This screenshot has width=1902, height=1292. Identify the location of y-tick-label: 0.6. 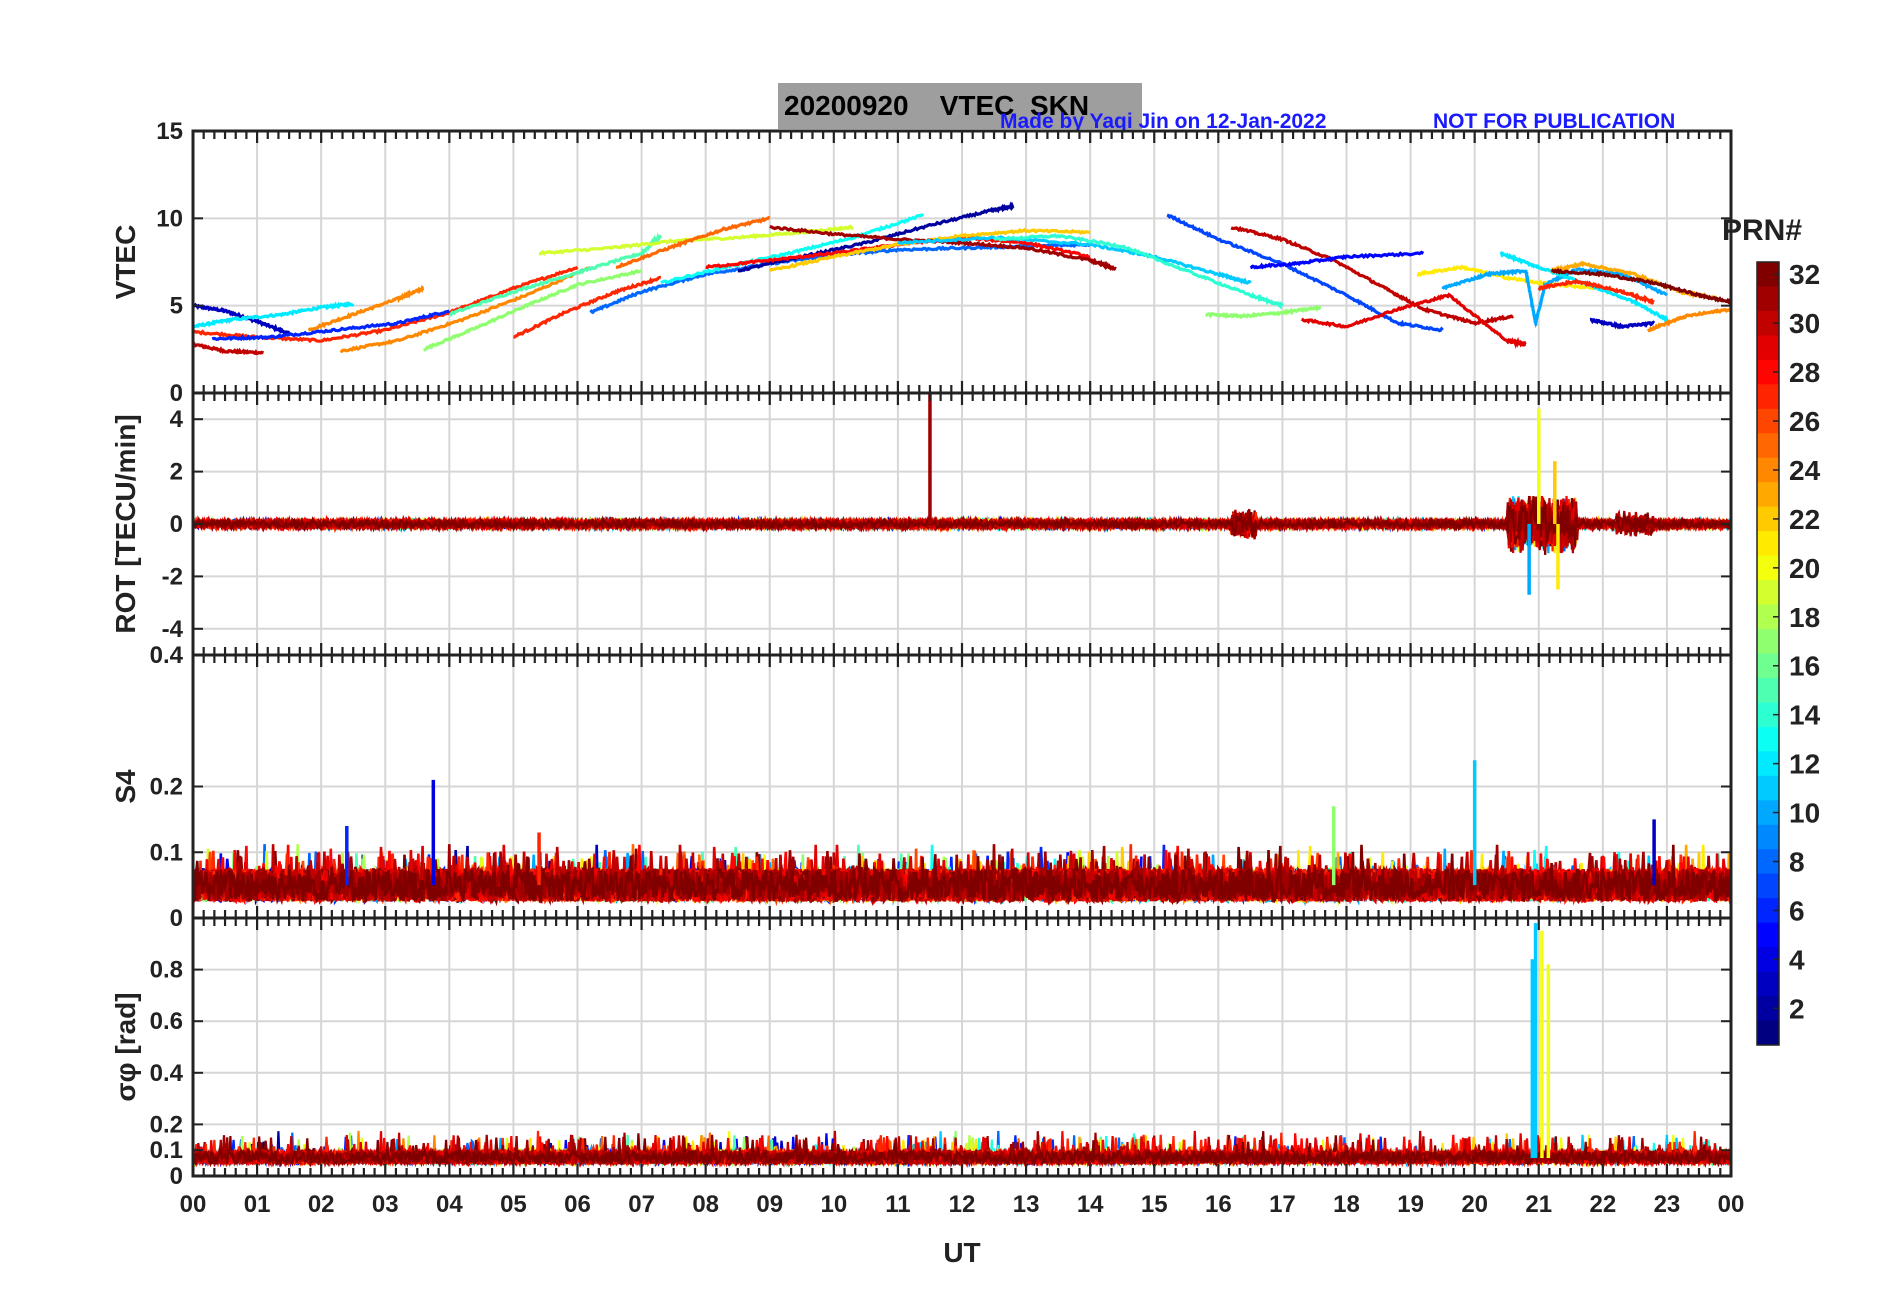
(166, 1021).